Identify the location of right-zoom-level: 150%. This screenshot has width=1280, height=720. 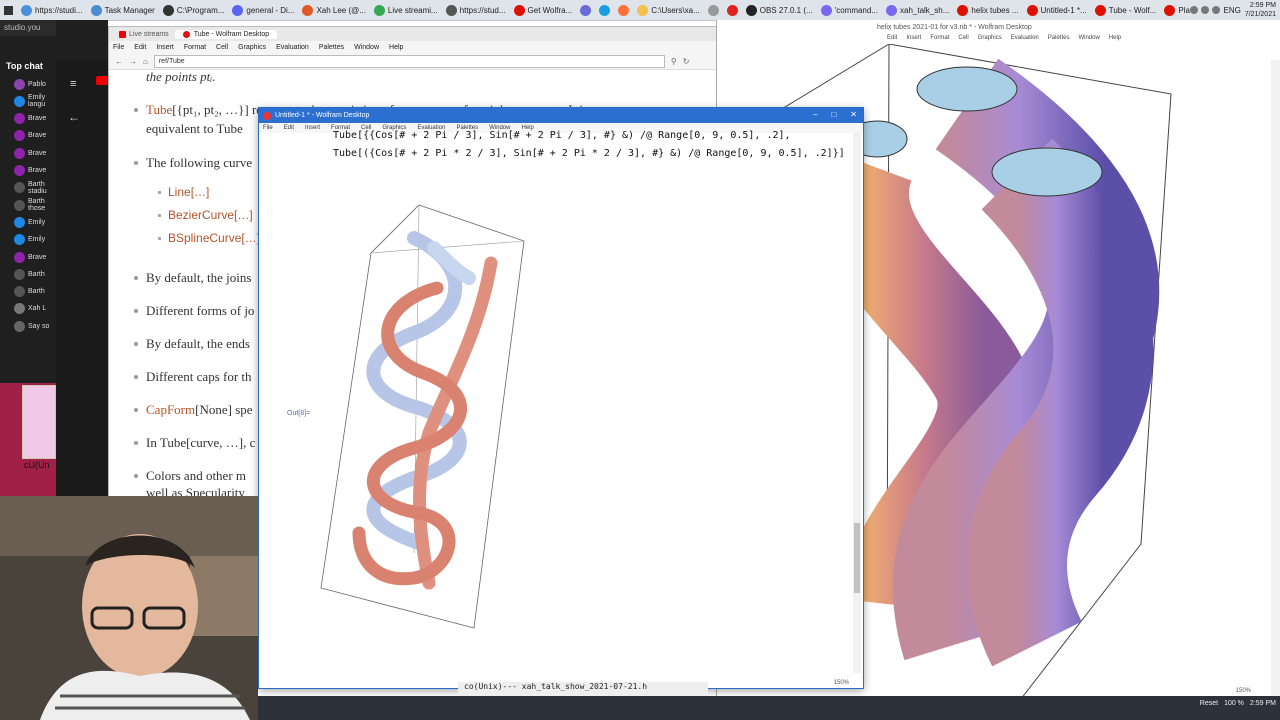
(1243, 691).